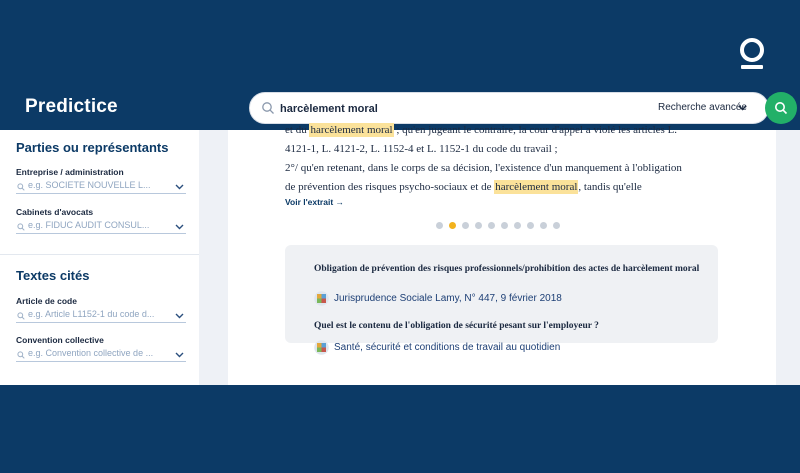 The height and width of the screenshot is (473, 800). I want to click on advanced-search-toggle: Recherche avancée, so click(702, 107).